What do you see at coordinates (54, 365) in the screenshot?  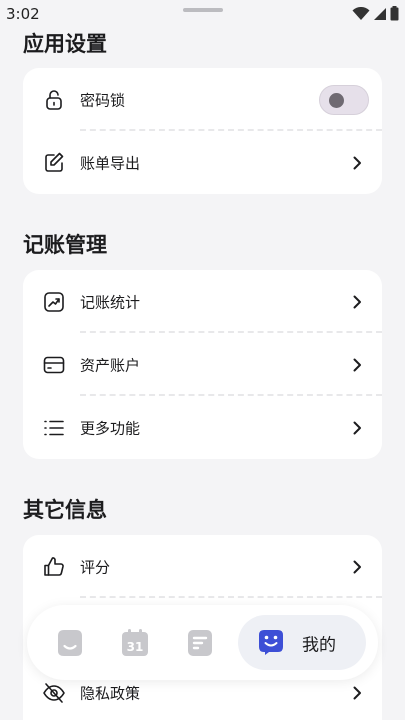 I see `card-icon` at bounding box center [54, 365].